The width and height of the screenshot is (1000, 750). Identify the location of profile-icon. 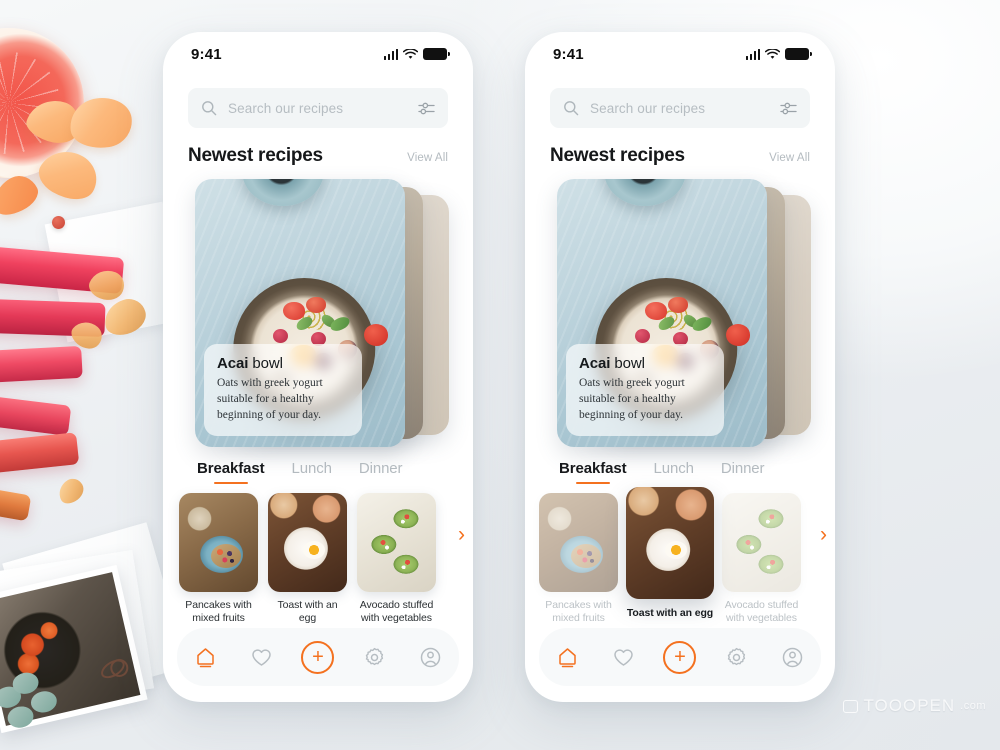
(431, 657).